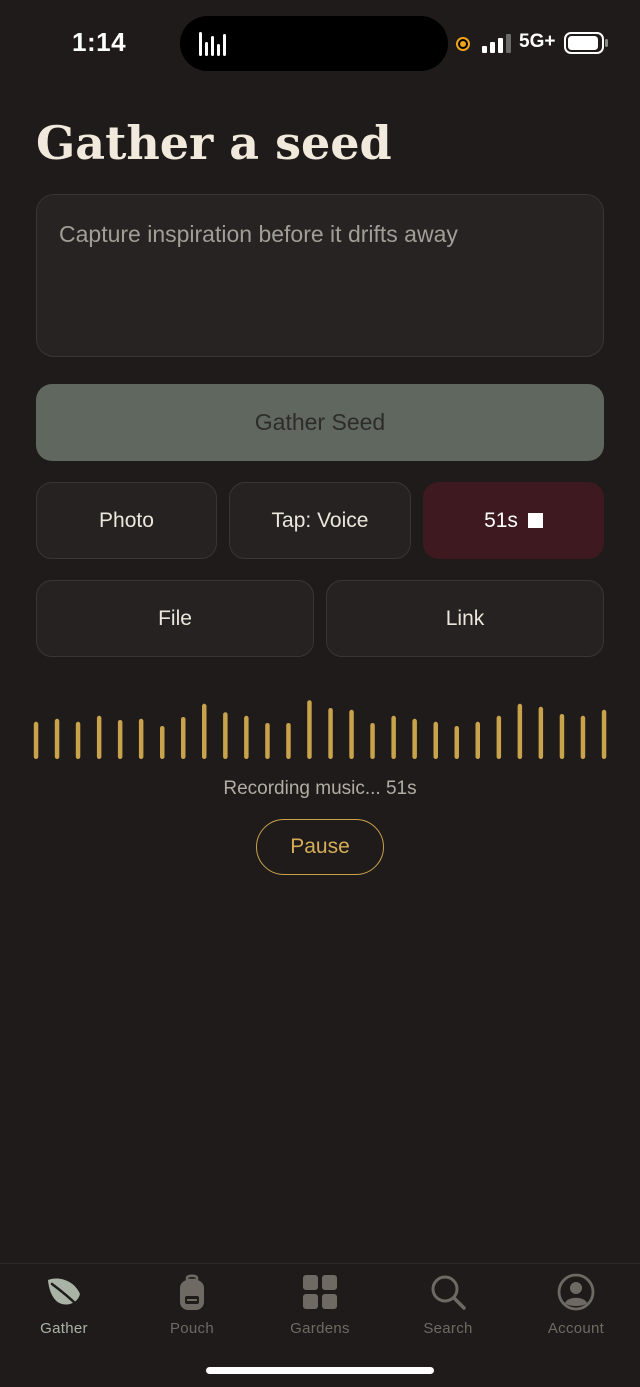 The height and width of the screenshot is (1387, 640). I want to click on status-time: 1:14, so click(99, 42).